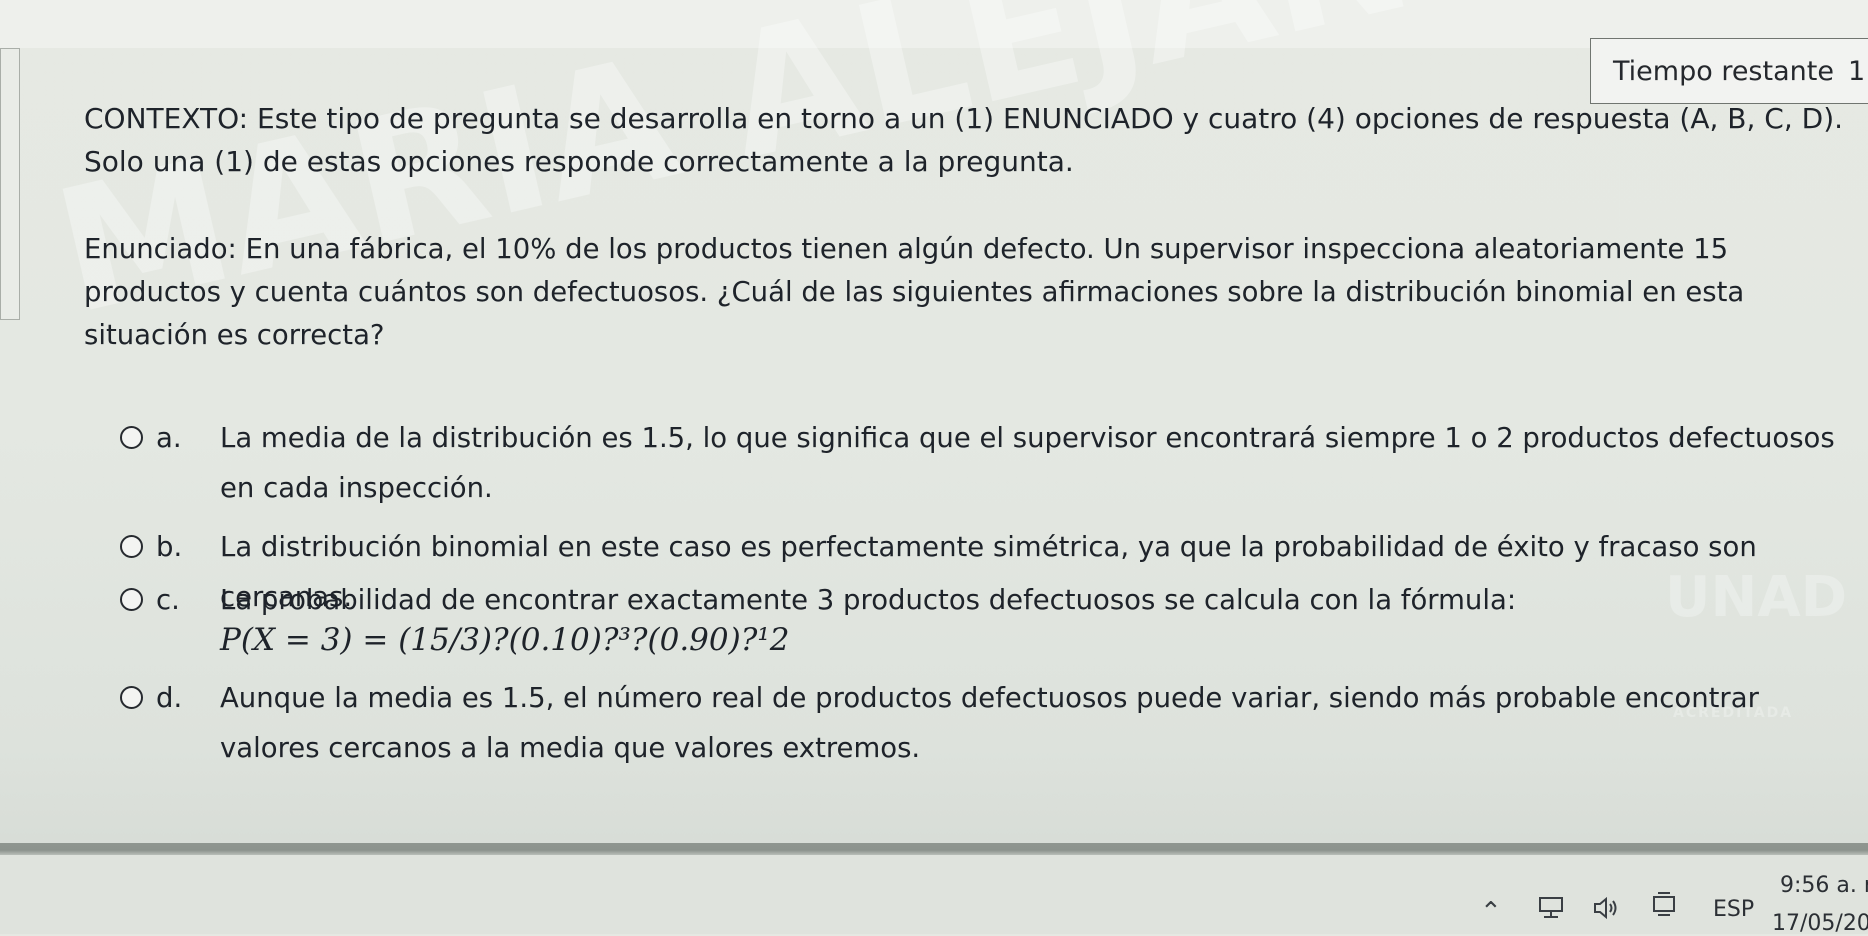 Image resolution: width=1868 pixels, height=936 pixels. What do you see at coordinates (169, 698) in the screenshot?
I see `option-letter: d.` at bounding box center [169, 698].